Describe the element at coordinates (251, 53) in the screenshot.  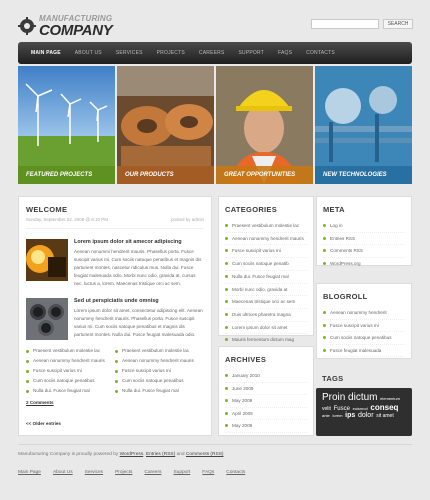
I see `nav-support: SUPPORT` at that location.